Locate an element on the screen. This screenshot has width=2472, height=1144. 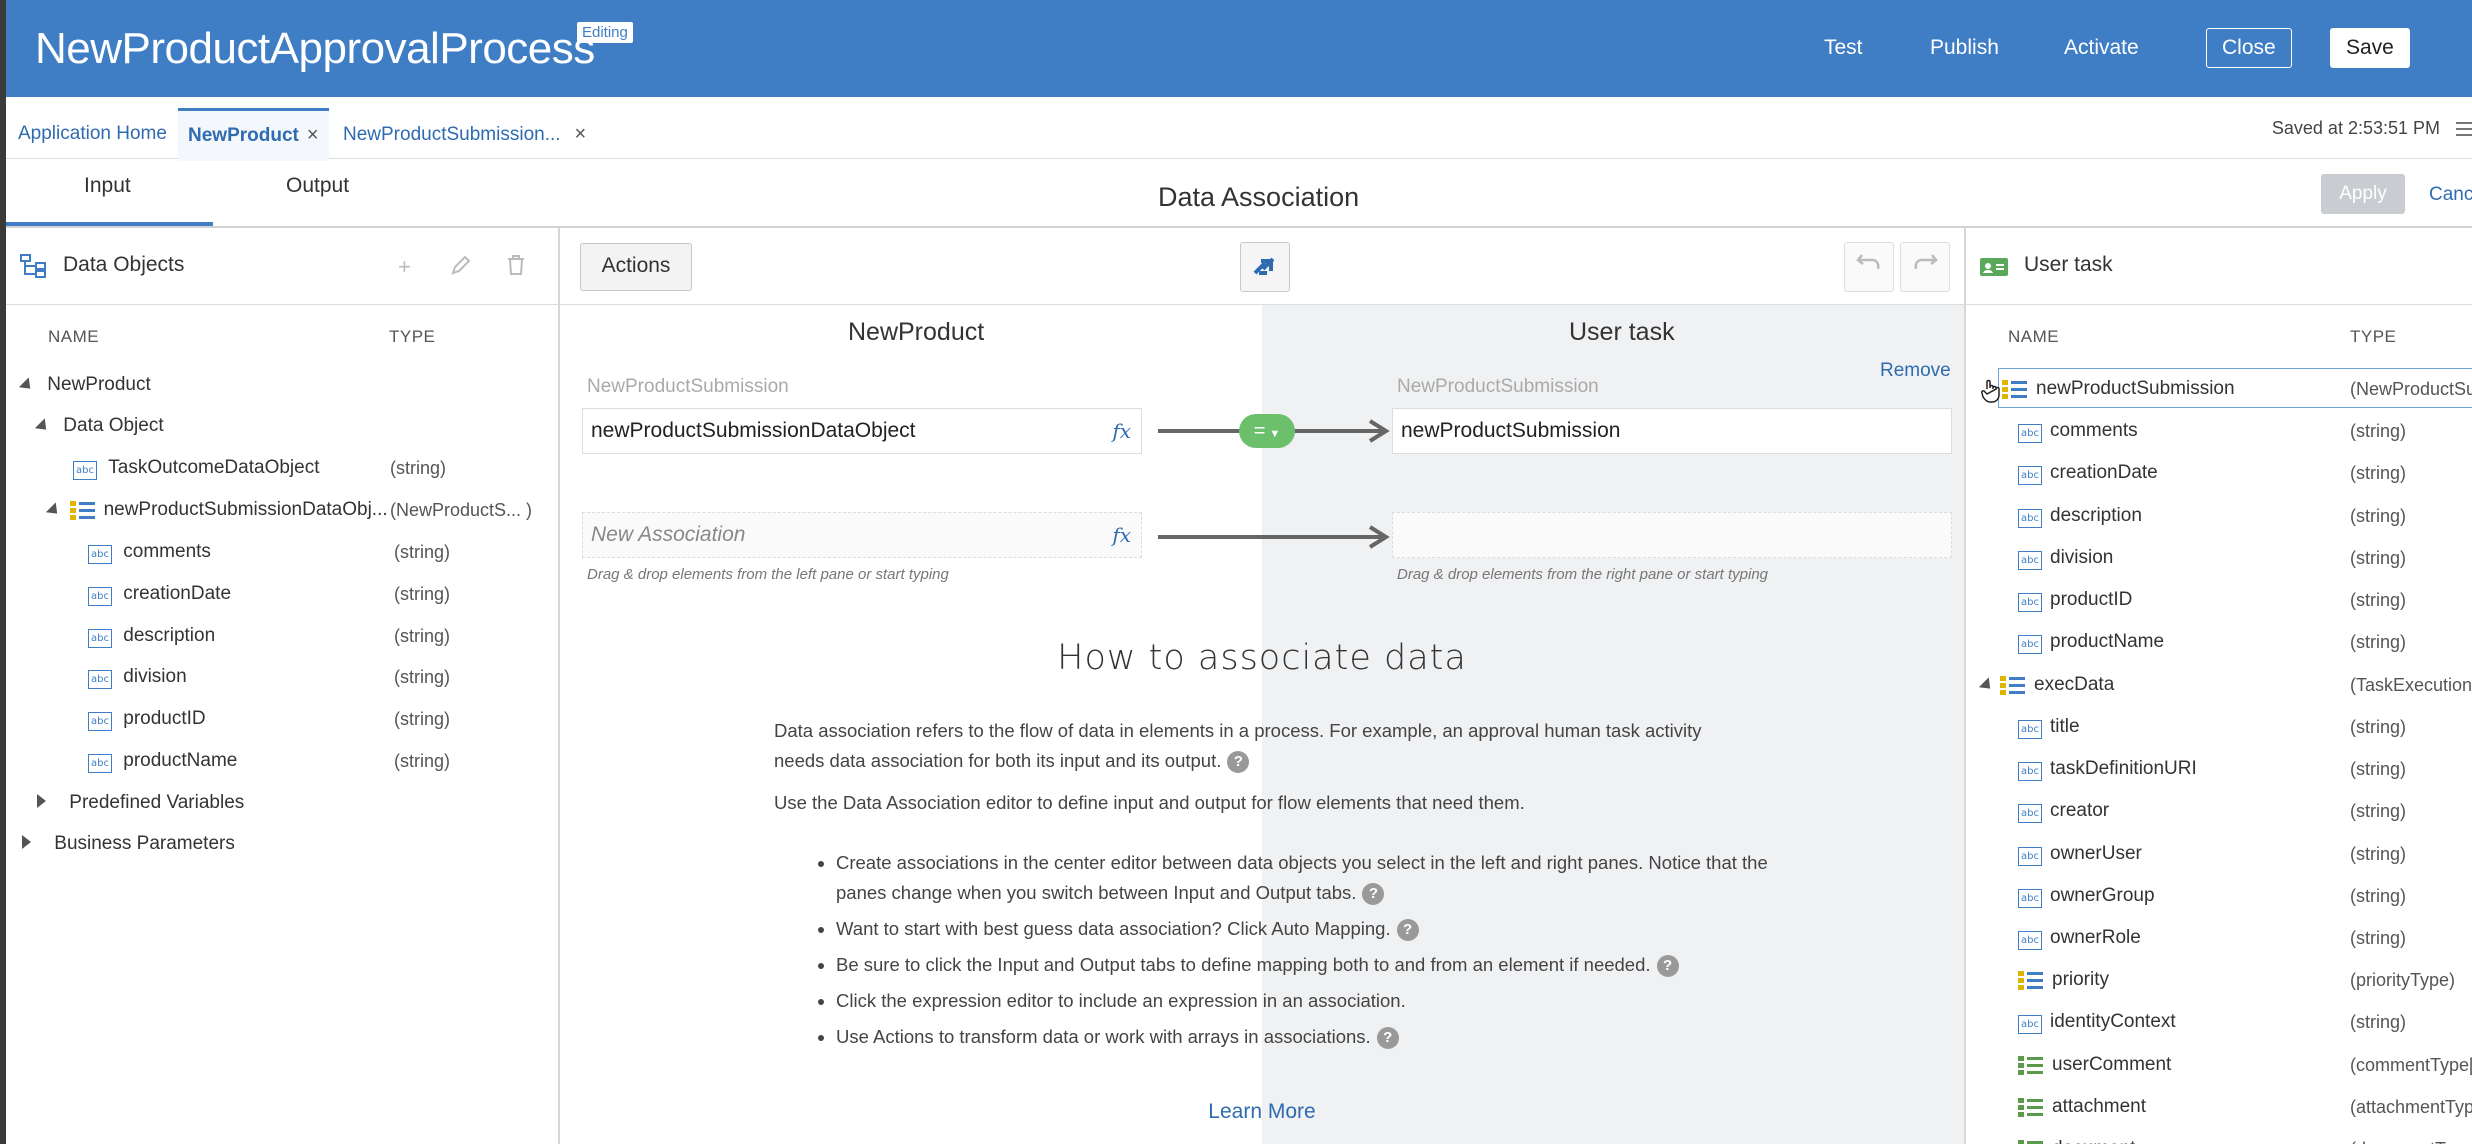
tab-application-home: Application Home is located at coordinates (92, 133).